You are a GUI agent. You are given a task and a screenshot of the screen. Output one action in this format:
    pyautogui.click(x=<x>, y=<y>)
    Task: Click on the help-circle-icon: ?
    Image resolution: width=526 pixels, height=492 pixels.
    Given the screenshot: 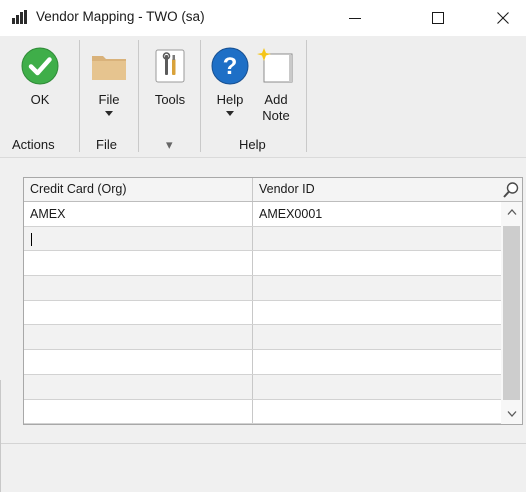 What is the action you would take?
    pyautogui.click(x=230, y=66)
    